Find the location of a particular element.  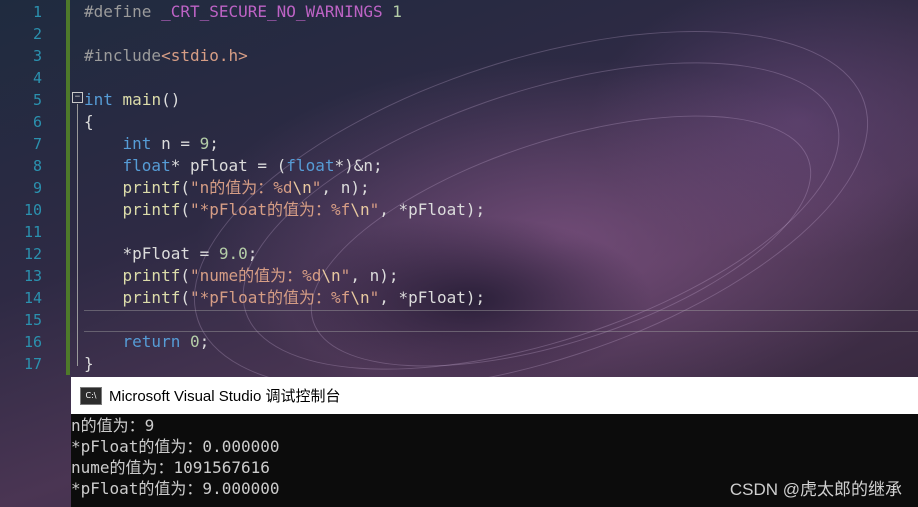

code-token: { is located at coordinates (89, 121).